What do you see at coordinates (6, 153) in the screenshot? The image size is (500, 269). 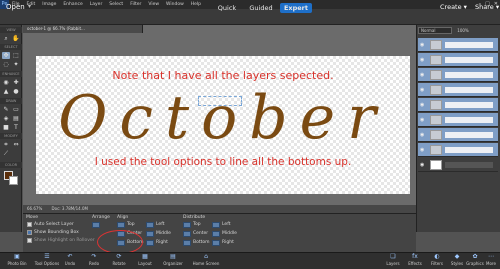 I see `straighten-tool-icon: ⟋` at bounding box center [6, 153].